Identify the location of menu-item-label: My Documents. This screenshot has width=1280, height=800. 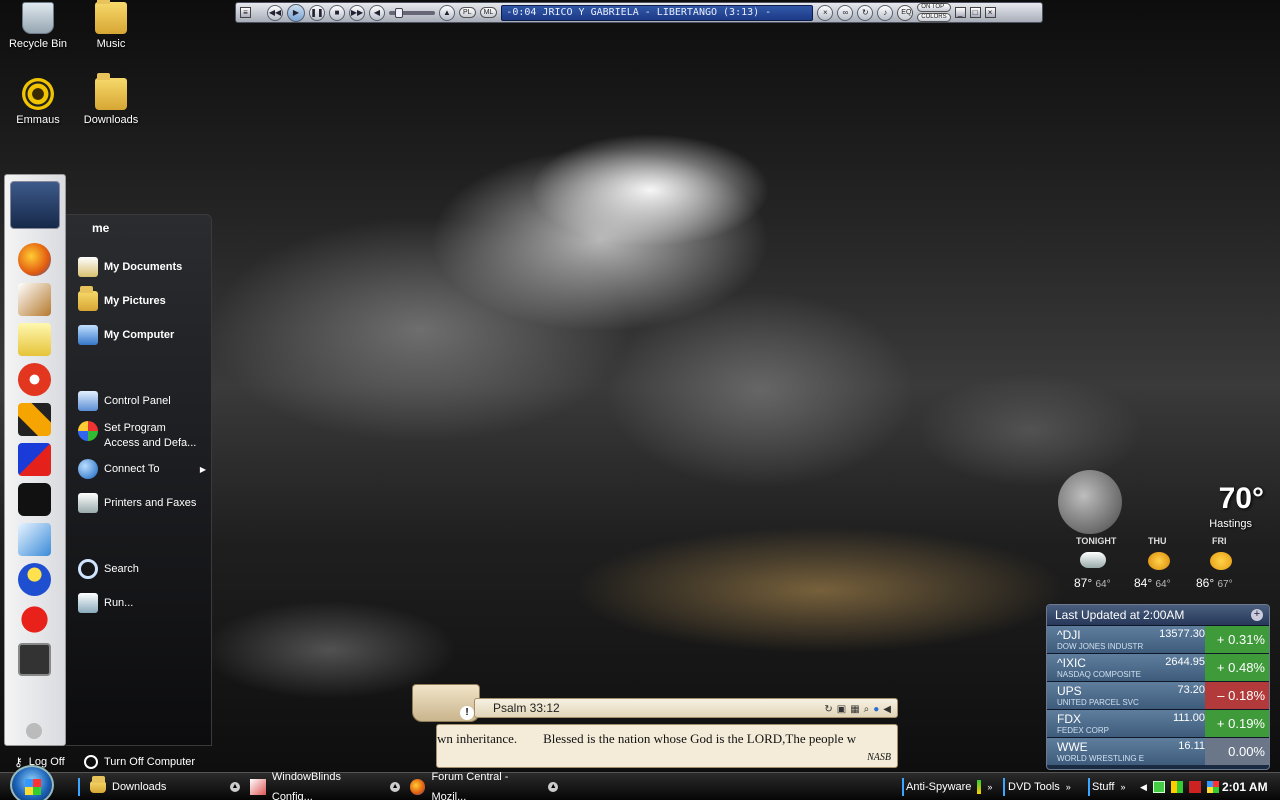
(143, 267).